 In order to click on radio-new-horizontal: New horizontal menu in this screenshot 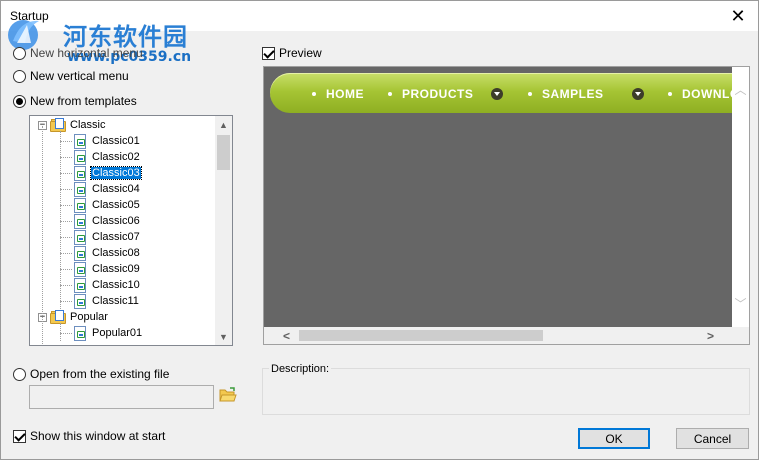, I will do `click(78, 53)`.